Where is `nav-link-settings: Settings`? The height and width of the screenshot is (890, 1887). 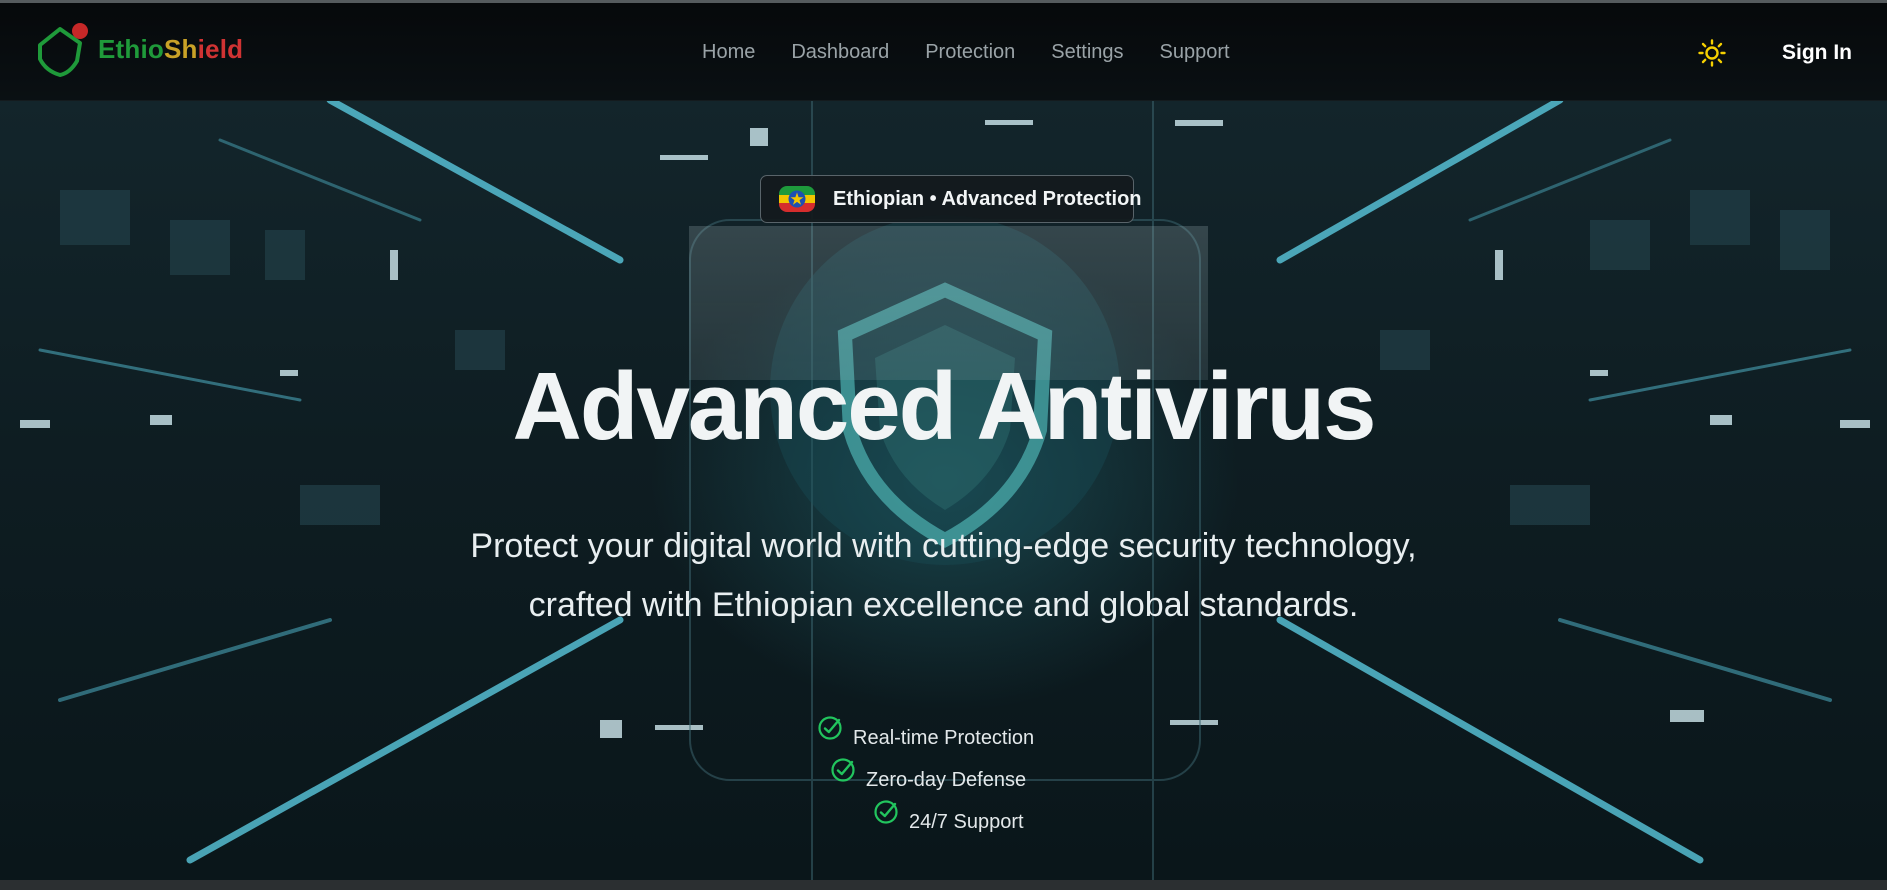
nav-link-settings: Settings is located at coordinates (1087, 52).